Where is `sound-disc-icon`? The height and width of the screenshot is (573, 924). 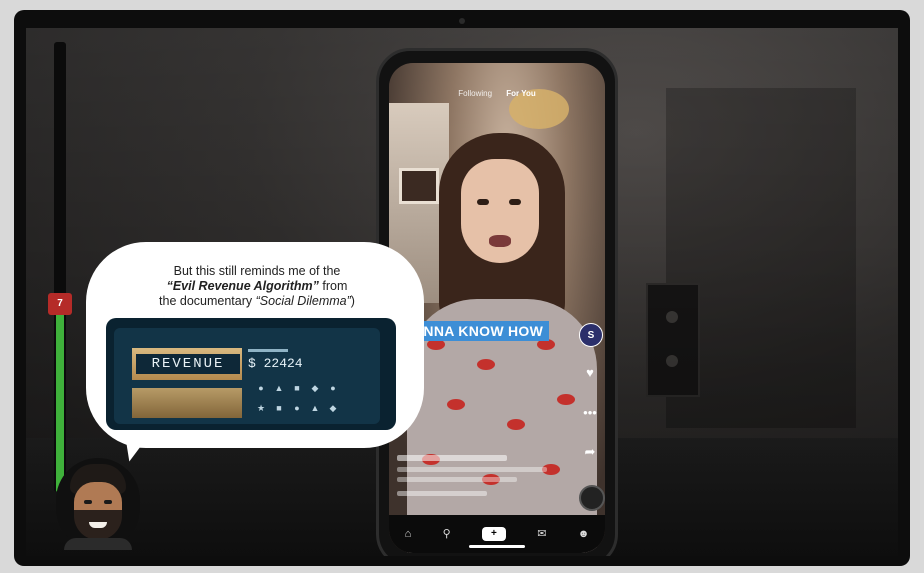
sound-disc-icon is located at coordinates (592, 498).